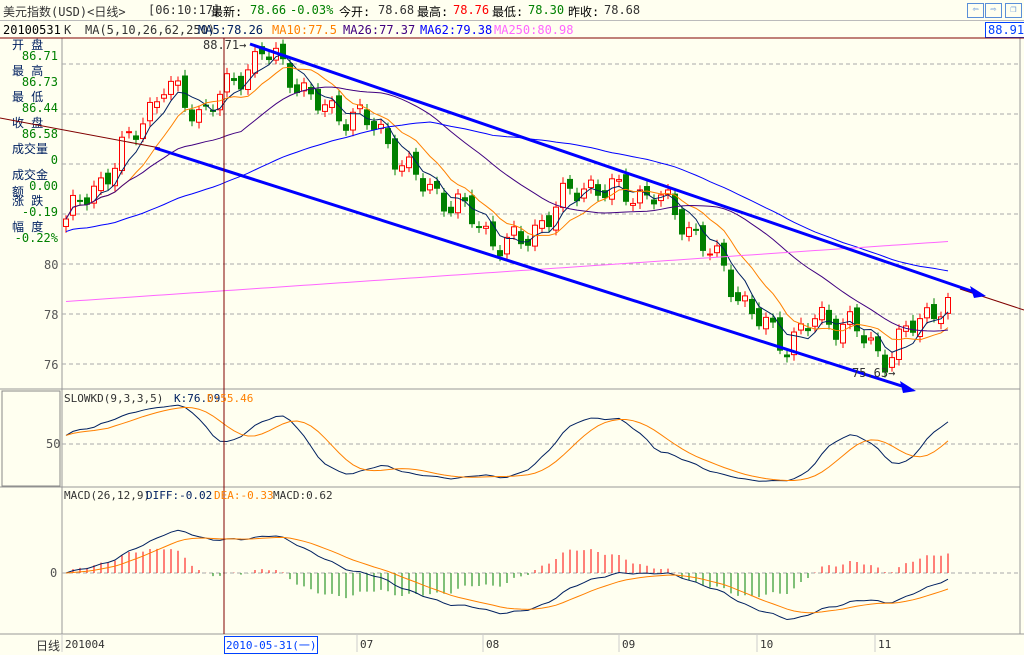  Describe the element at coordinates (225, 45) in the screenshot. I see `high-annotation: 88.71→` at that location.